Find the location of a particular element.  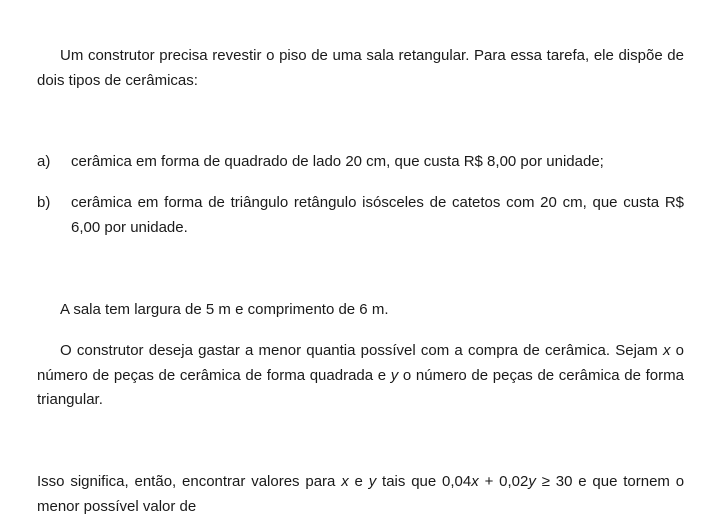

list-item-b-label: b) is located at coordinates (44, 202).